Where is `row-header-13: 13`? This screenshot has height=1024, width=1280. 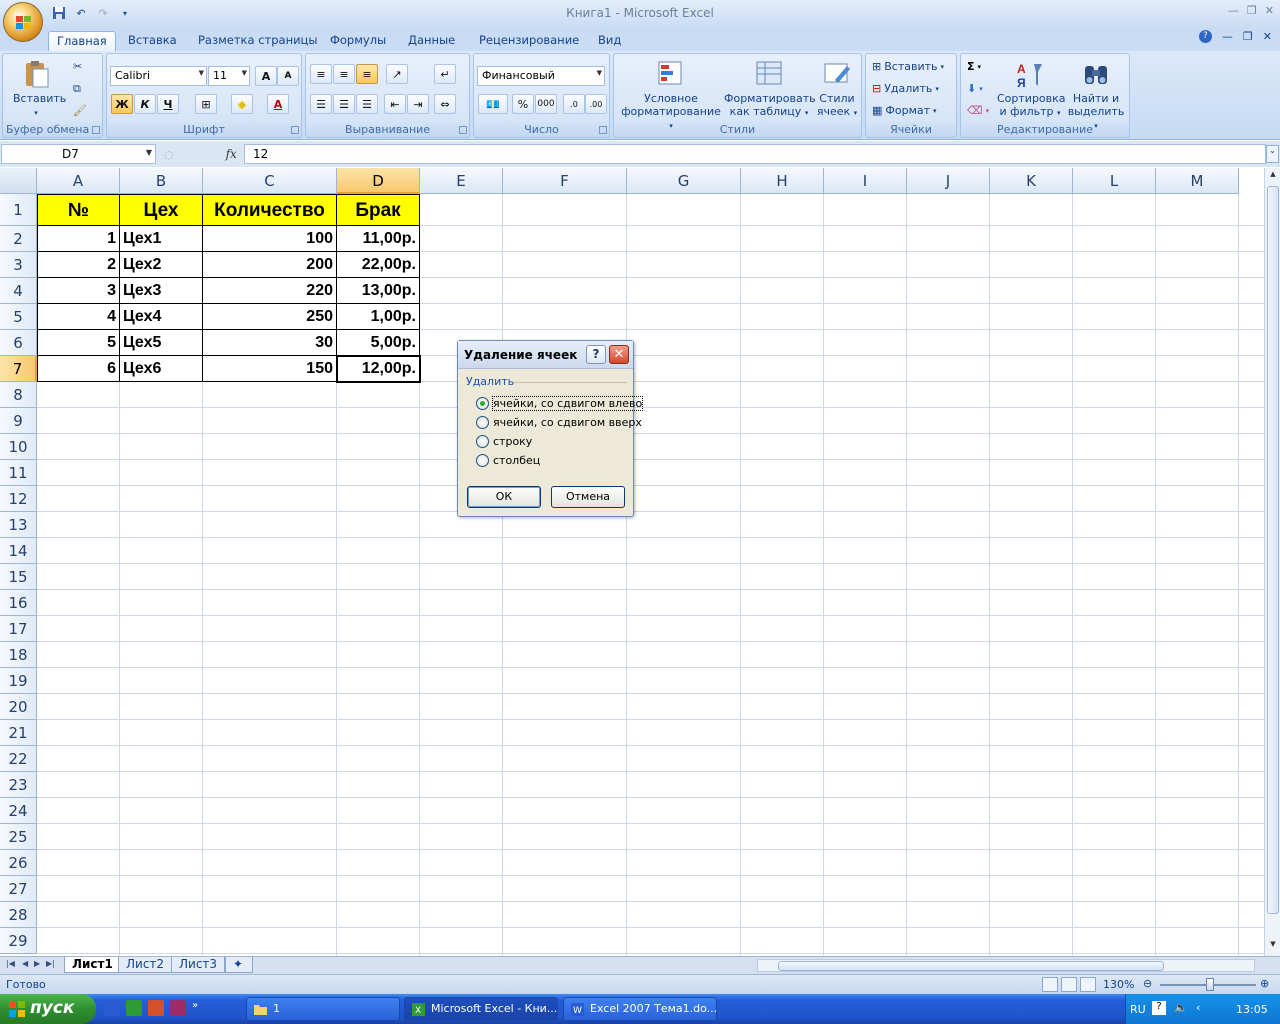
row-header-13: 13 is located at coordinates (18, 525).